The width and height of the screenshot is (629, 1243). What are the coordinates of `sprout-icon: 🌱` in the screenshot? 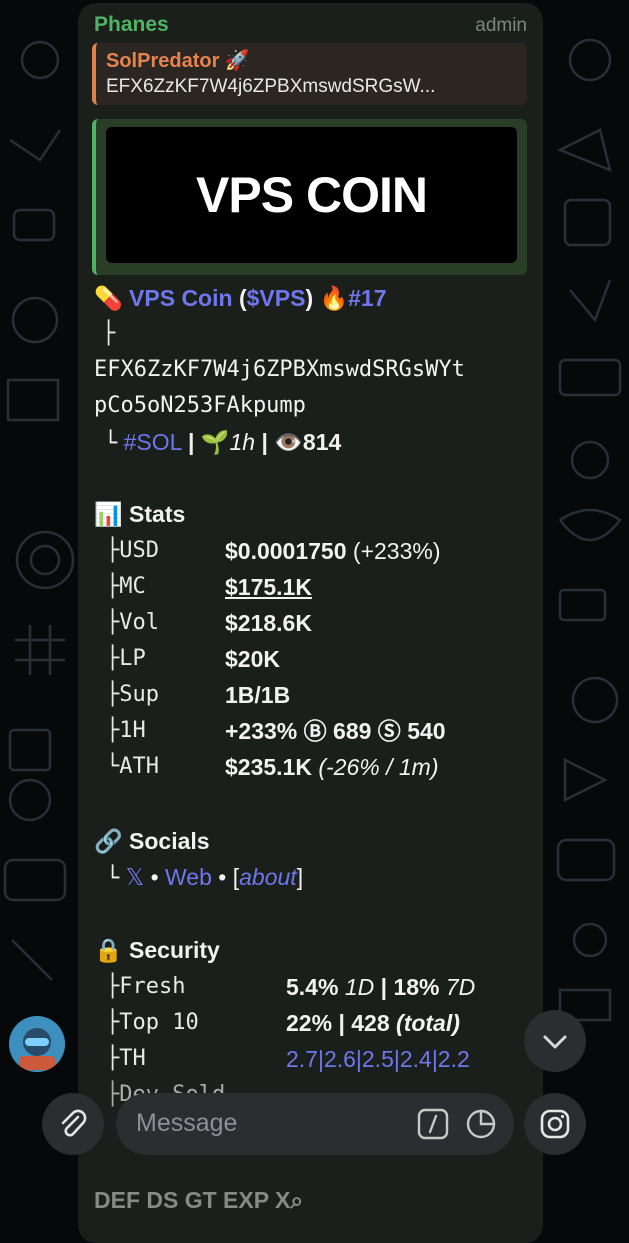 It's located at (215, 442).